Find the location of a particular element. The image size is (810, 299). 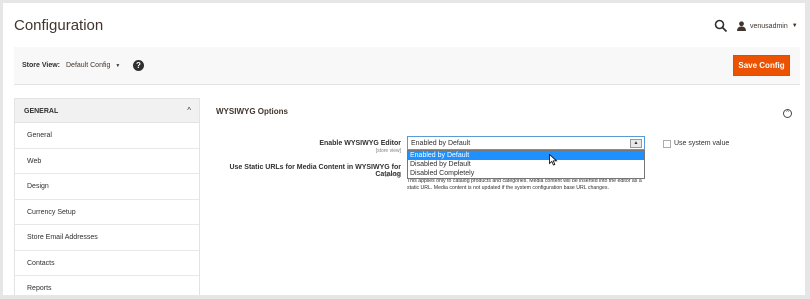

user-name: venusadmin is located at coordinates (769, 26).